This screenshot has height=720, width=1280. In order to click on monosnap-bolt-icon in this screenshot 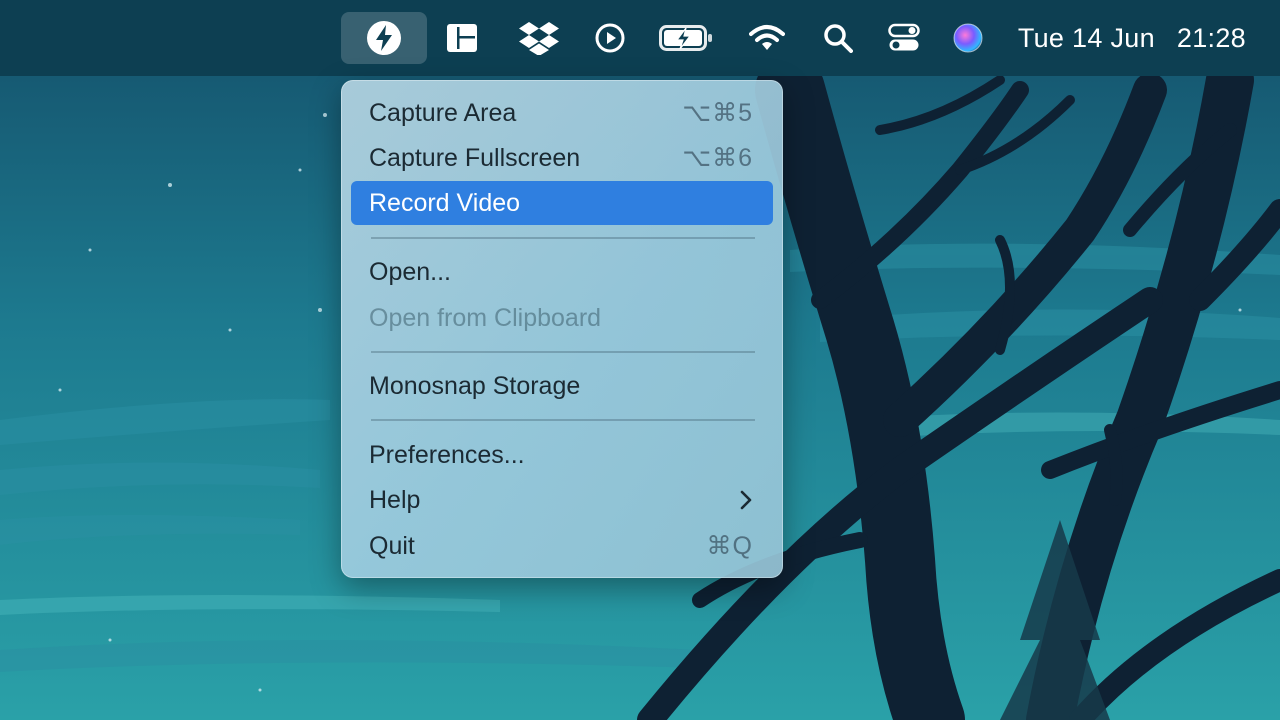, I will do `click(384, 38)`.